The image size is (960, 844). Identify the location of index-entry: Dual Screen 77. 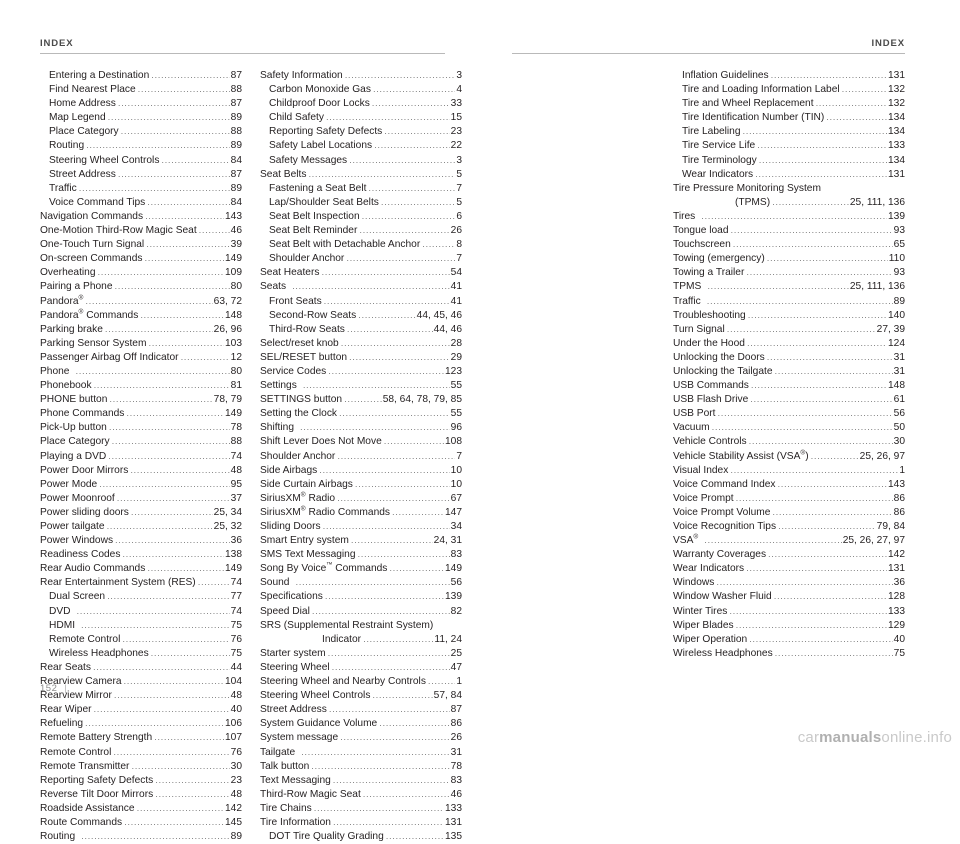
(141, 597).